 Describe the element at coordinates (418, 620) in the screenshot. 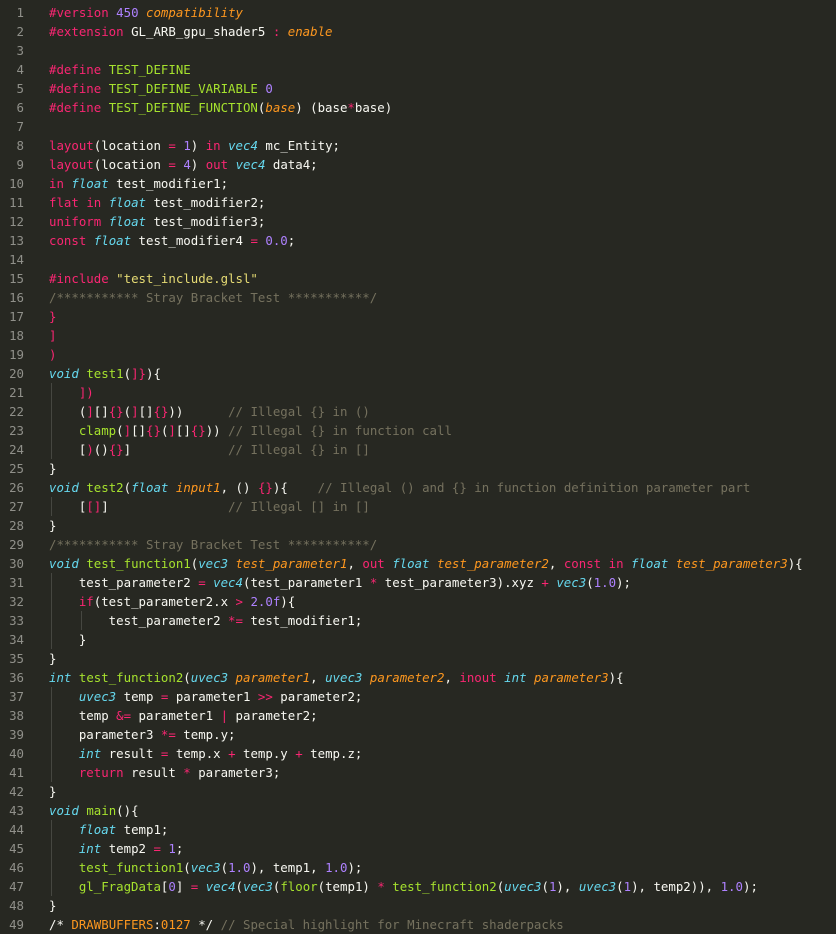

I see `code-line: 33 test_parameter2 *= test_modifier1;` at that location.